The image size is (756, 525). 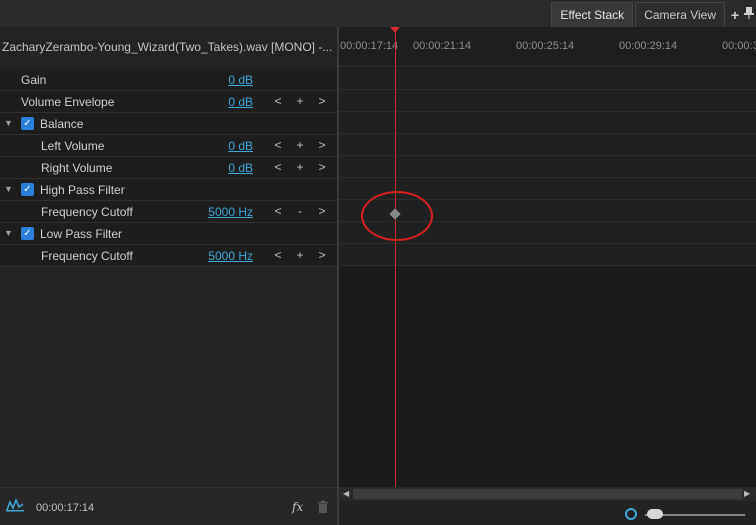 What do you see at coordinates (442, 46) in the screenshot?
I see `ruler-label: 00:00:21:14` at bounding box center [442, 46].